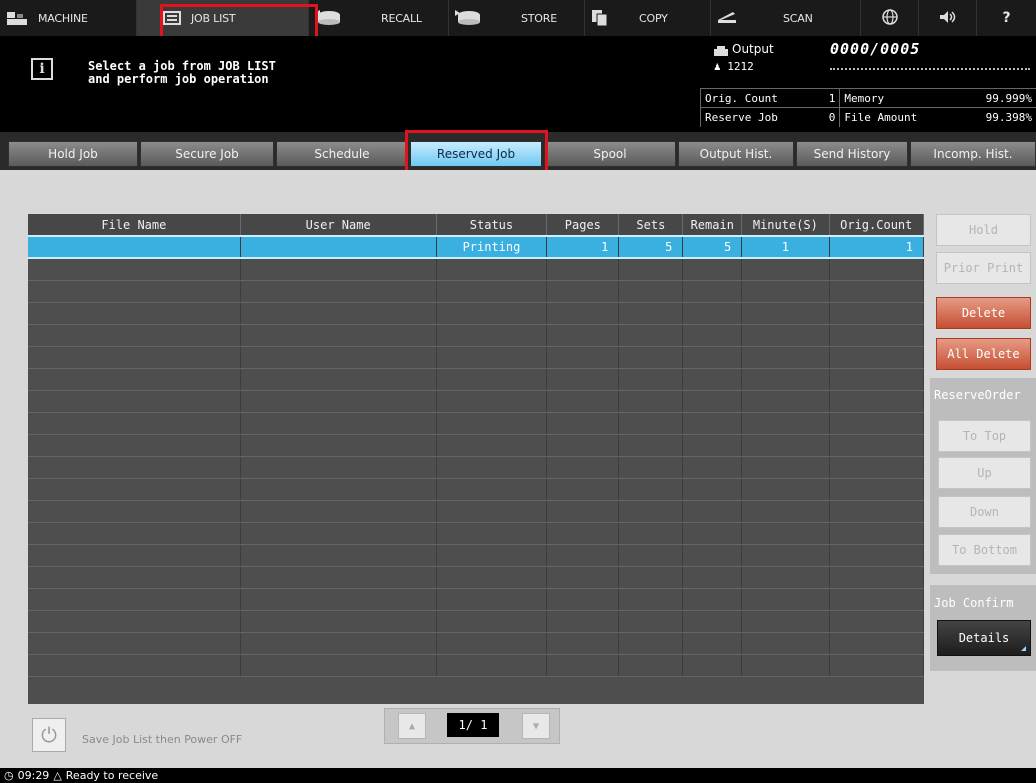  I want to click on triangle-down-icon: ▼, so click(536, 726).